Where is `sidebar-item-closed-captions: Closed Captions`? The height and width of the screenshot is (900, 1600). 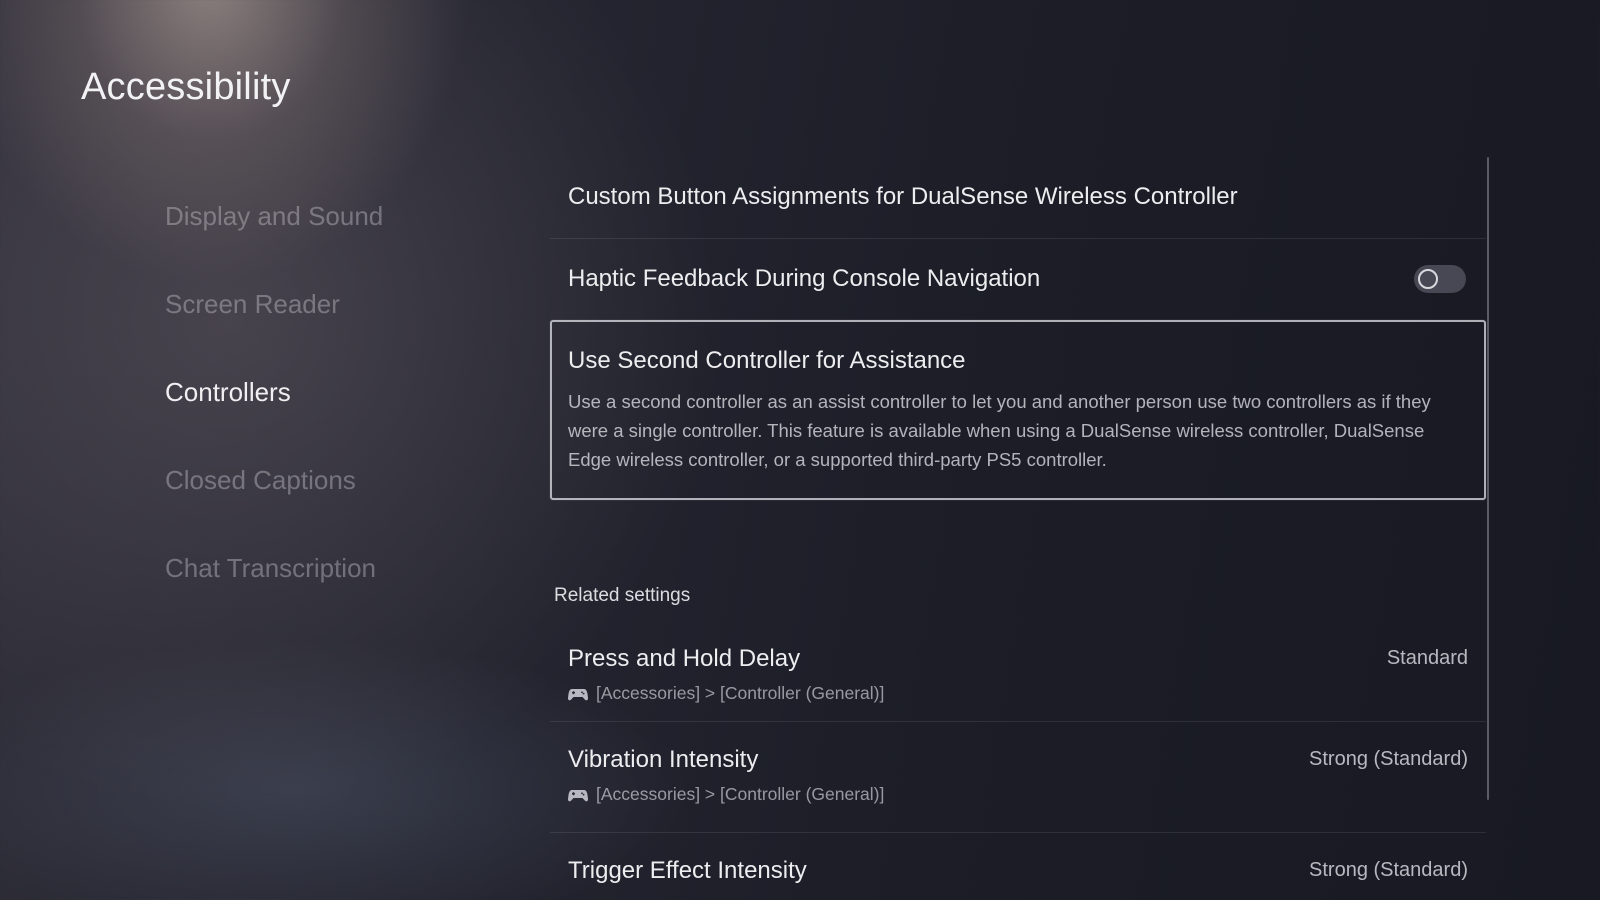 sidebar-item-closed-captions: Closed Captions is located at coordinates (345, 480).